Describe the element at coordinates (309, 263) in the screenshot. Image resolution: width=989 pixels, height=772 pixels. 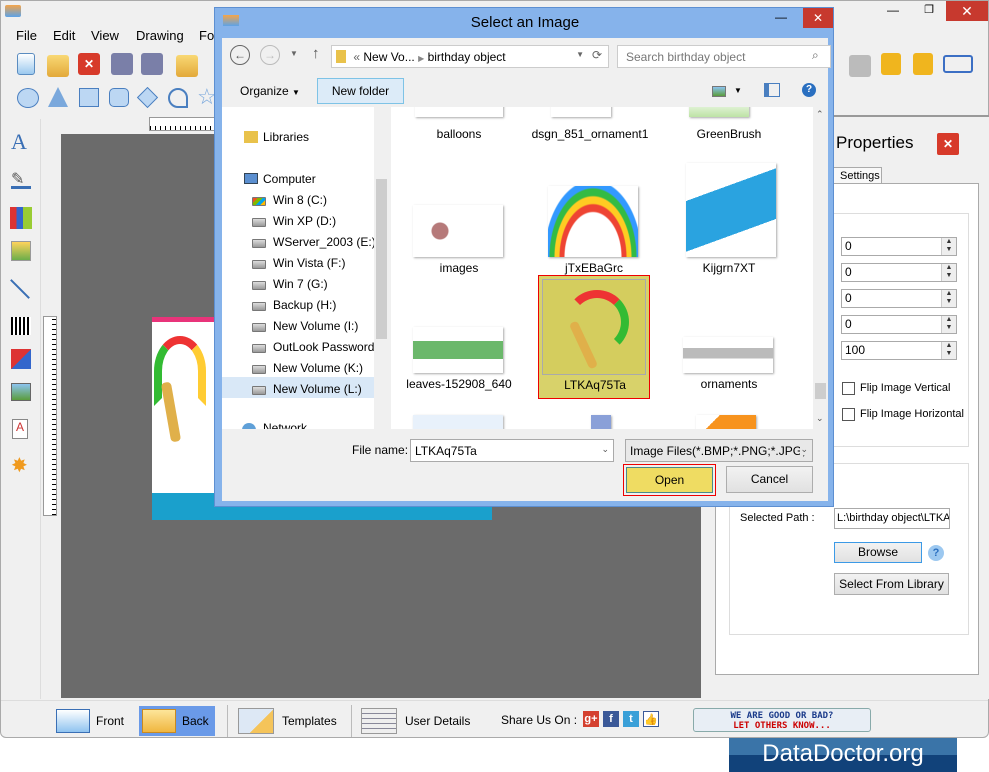
I see `nav-drive: Win Vista (F:)` at that location.